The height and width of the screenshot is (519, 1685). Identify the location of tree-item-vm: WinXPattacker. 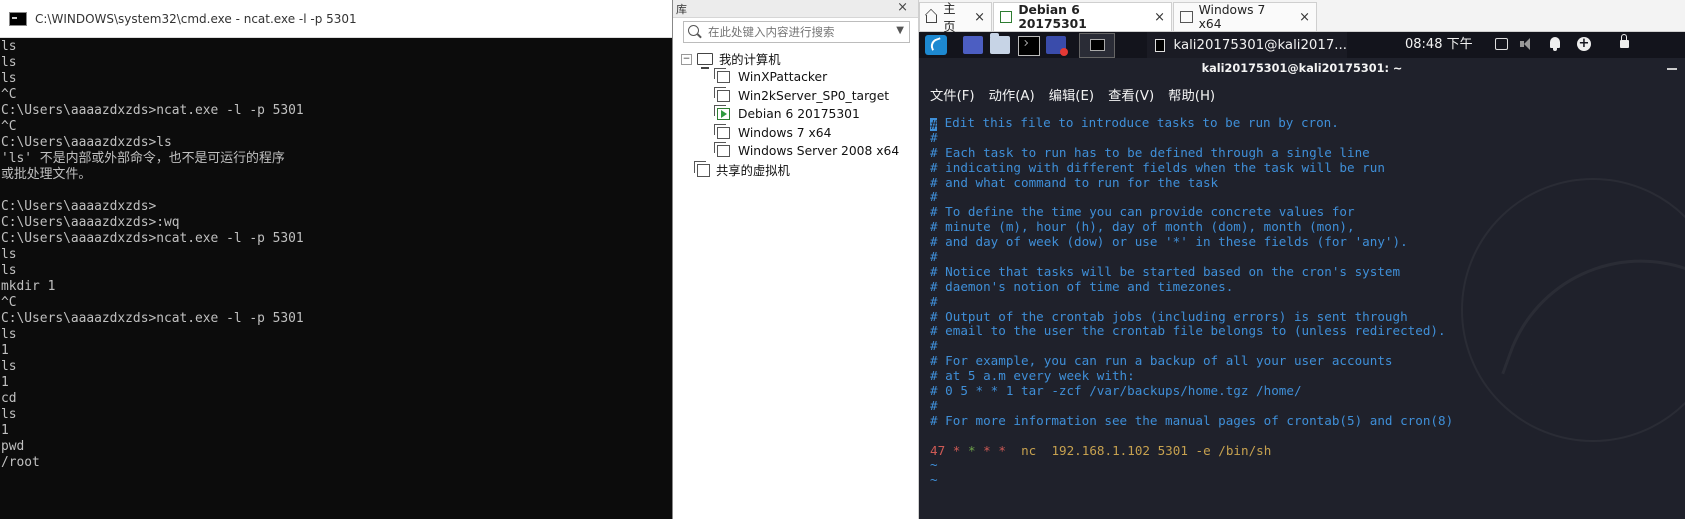
(770, 77).